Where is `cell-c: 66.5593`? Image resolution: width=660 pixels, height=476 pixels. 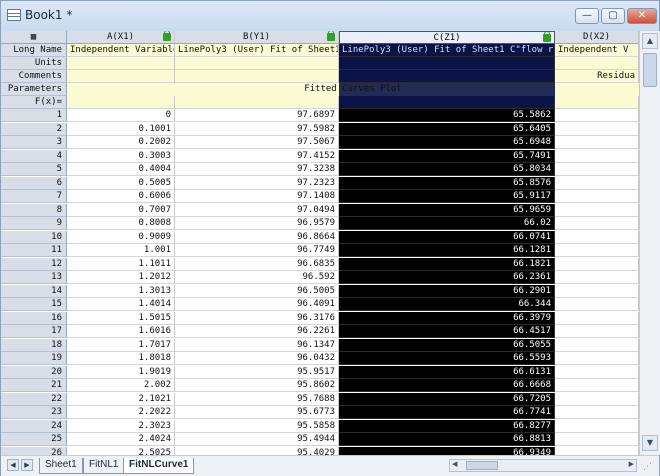
cell-c: 66.5593 is located at coordinates (447, 358).